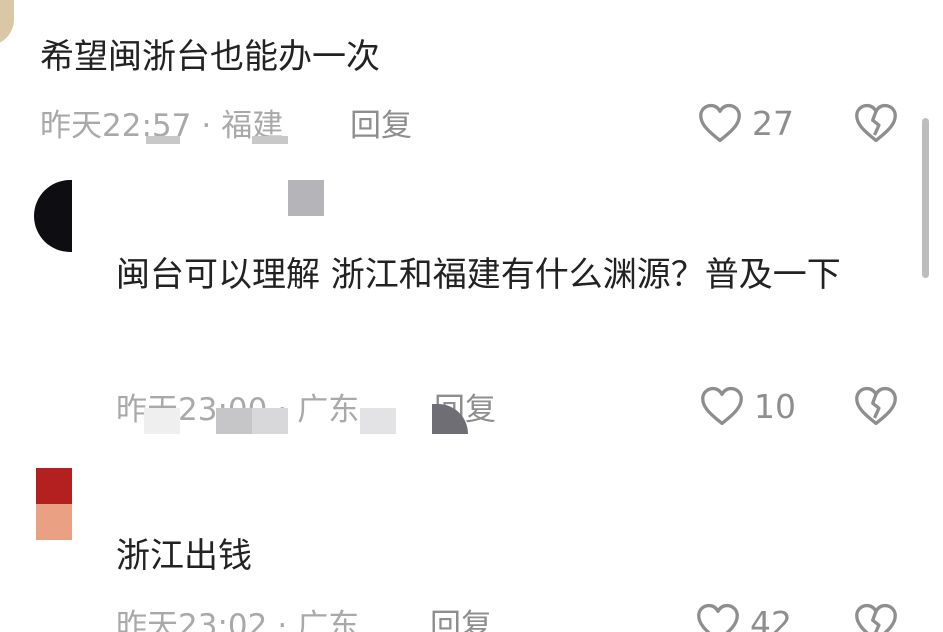 This screenshot has height=632, width=943. I want to click on like-button: 42, so click(744, 617).